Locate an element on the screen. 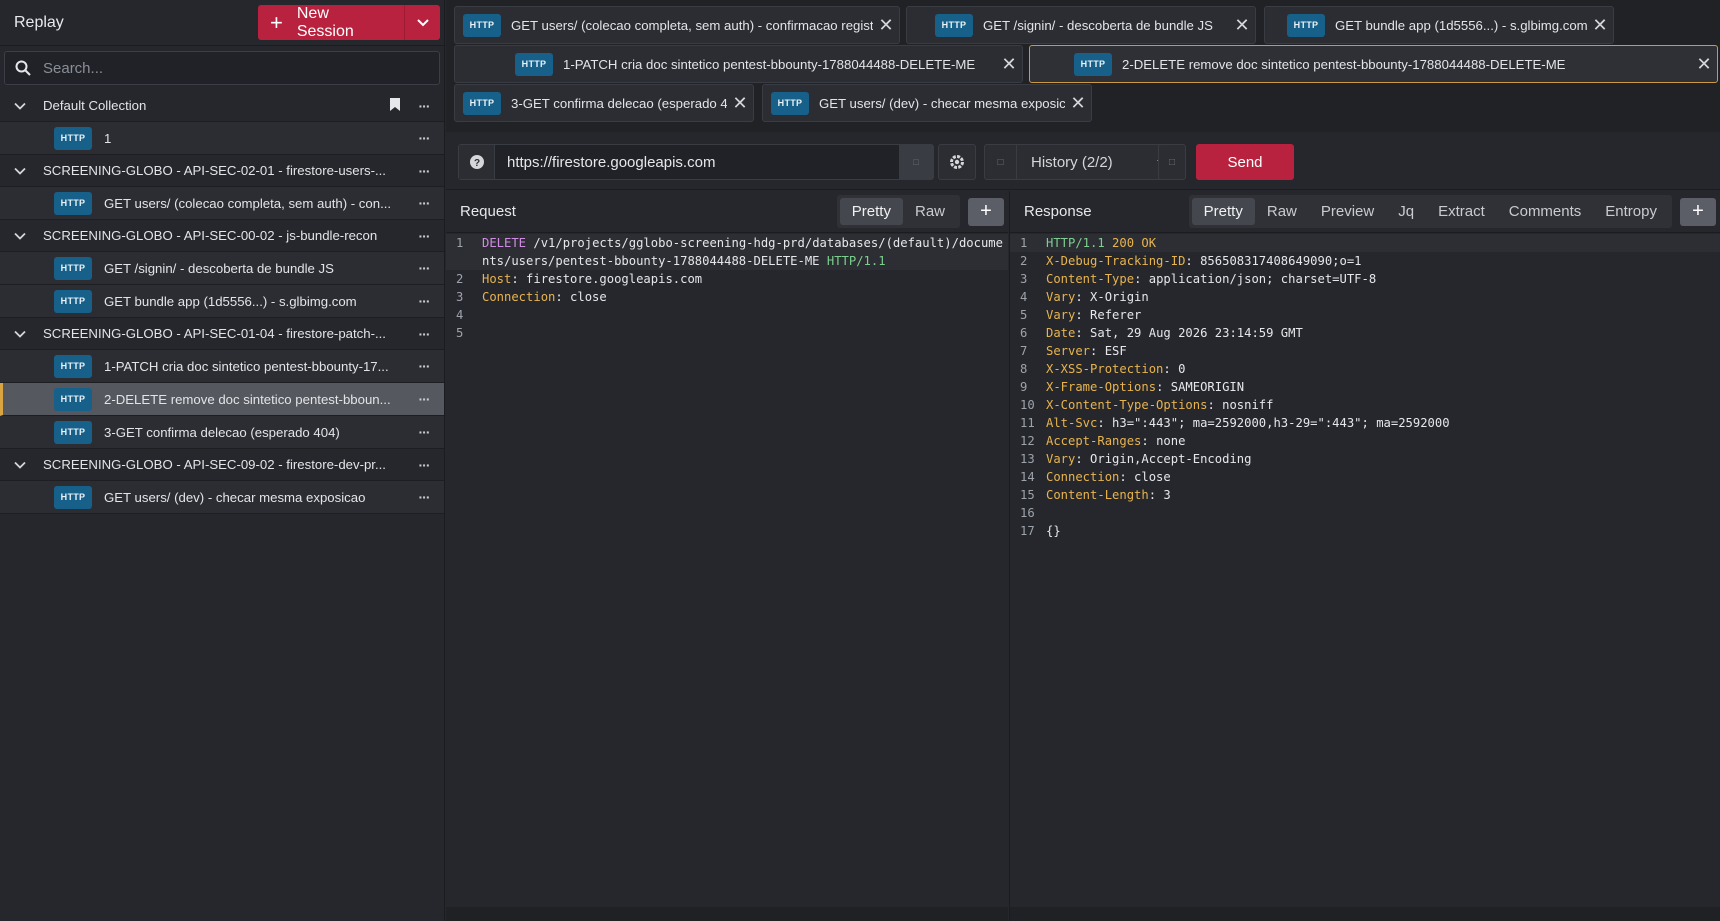 The height and width of the screenshot is (921, 1720). response-add-button: + is located at coordinates (1698, 211).